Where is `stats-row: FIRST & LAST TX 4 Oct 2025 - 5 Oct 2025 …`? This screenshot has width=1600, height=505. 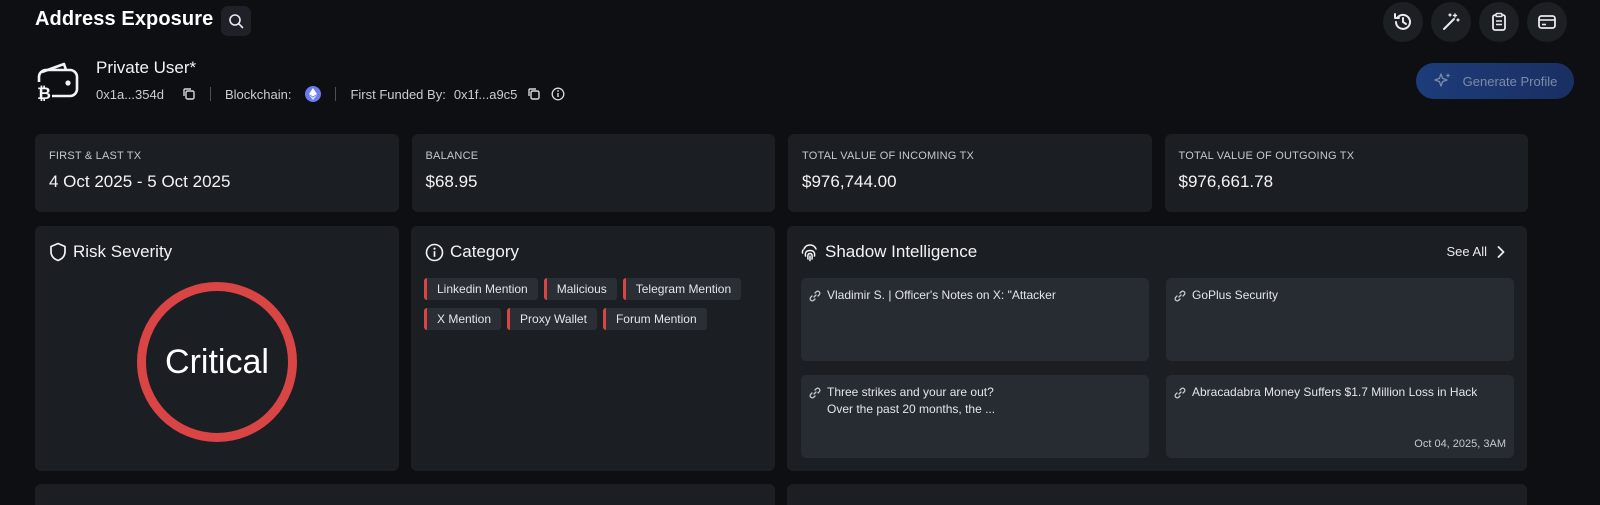
stats-row: FIRST & LAST TX 4 Oct 2025 - 5 Oct 2025 … is located at coordinates (781, 173).